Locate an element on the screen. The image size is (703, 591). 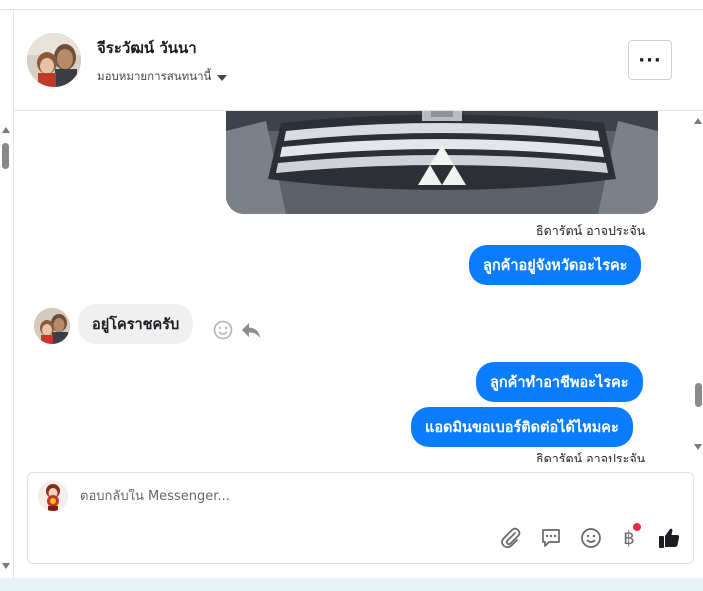
baht-icon: ฿ is located at coordinates (629, 537).